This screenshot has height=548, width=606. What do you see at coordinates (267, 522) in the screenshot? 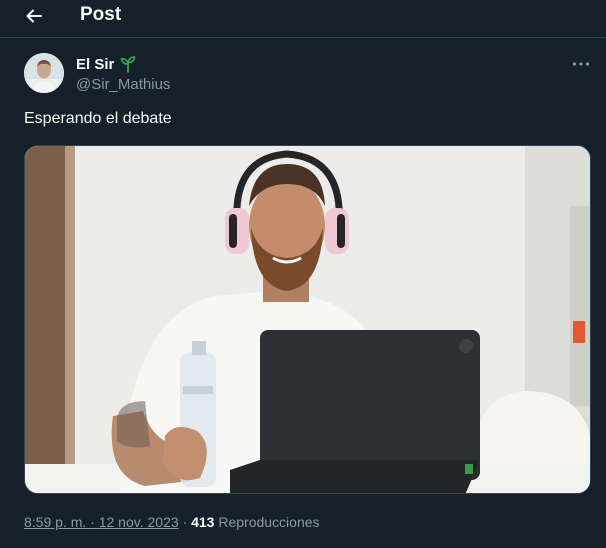
I see `views-label: Reproducciones` at bounding box center [267, 522].